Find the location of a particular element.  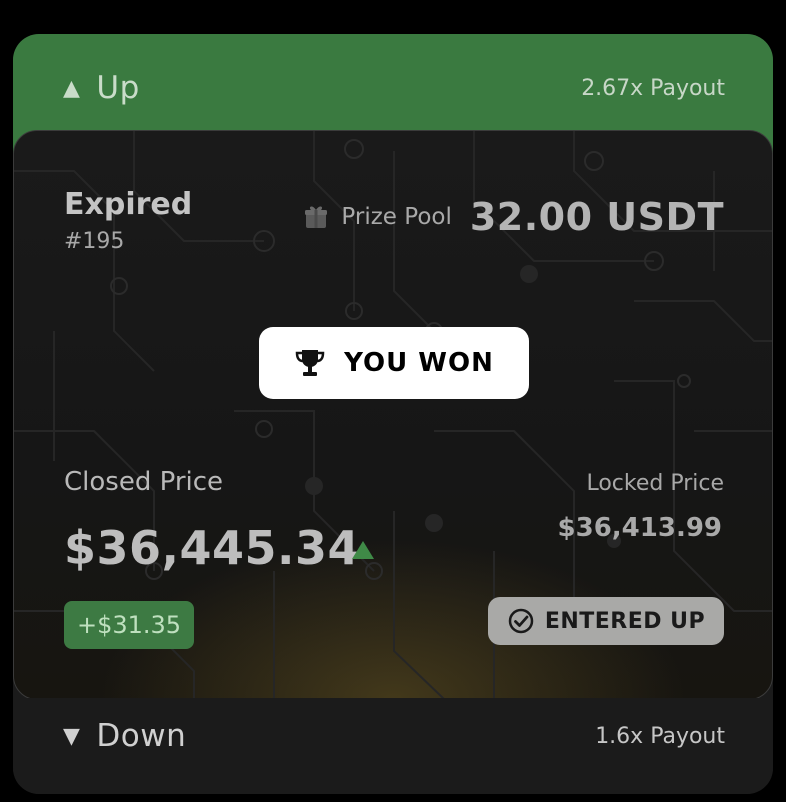

check-circle-icon is located at coordinates (521, 621).